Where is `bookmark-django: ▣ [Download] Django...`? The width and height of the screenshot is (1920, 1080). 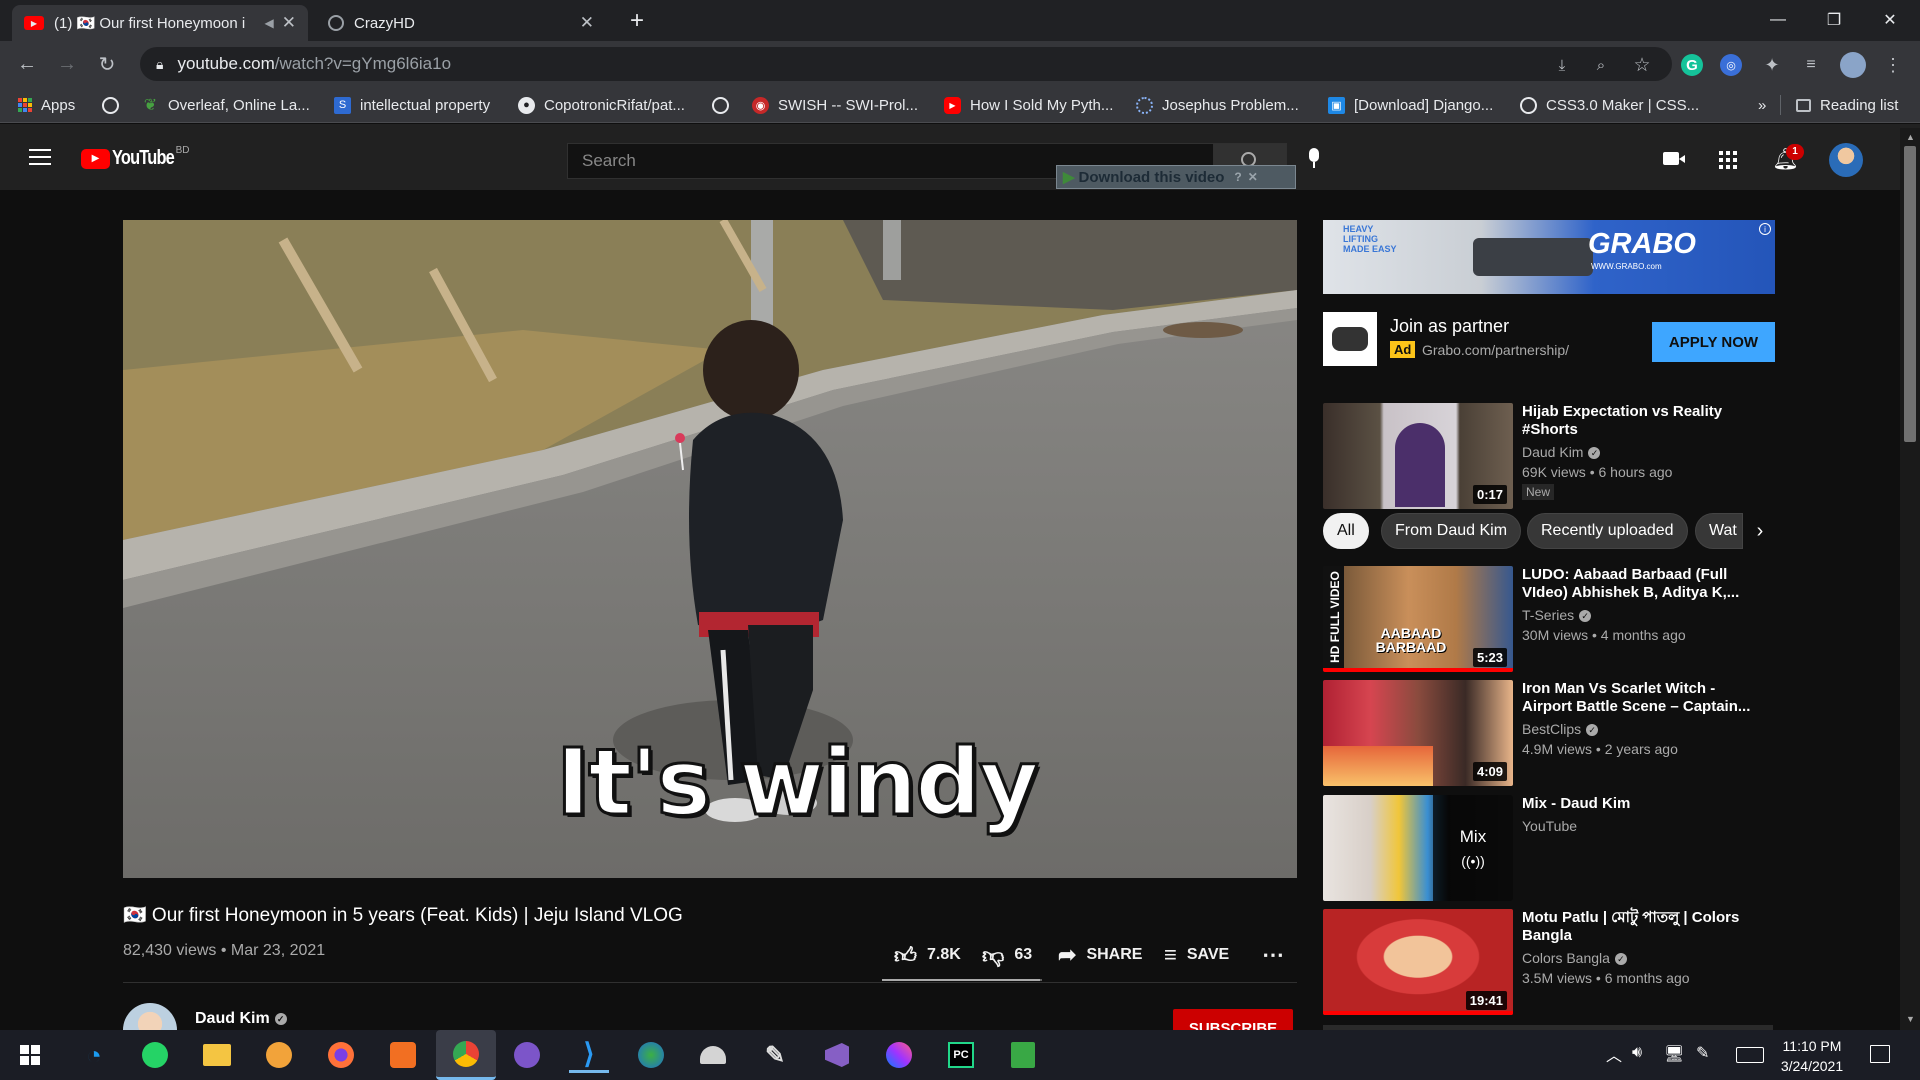 bookmark-django: ▣ [Download] Django... is located at coordinates (1410, 105).